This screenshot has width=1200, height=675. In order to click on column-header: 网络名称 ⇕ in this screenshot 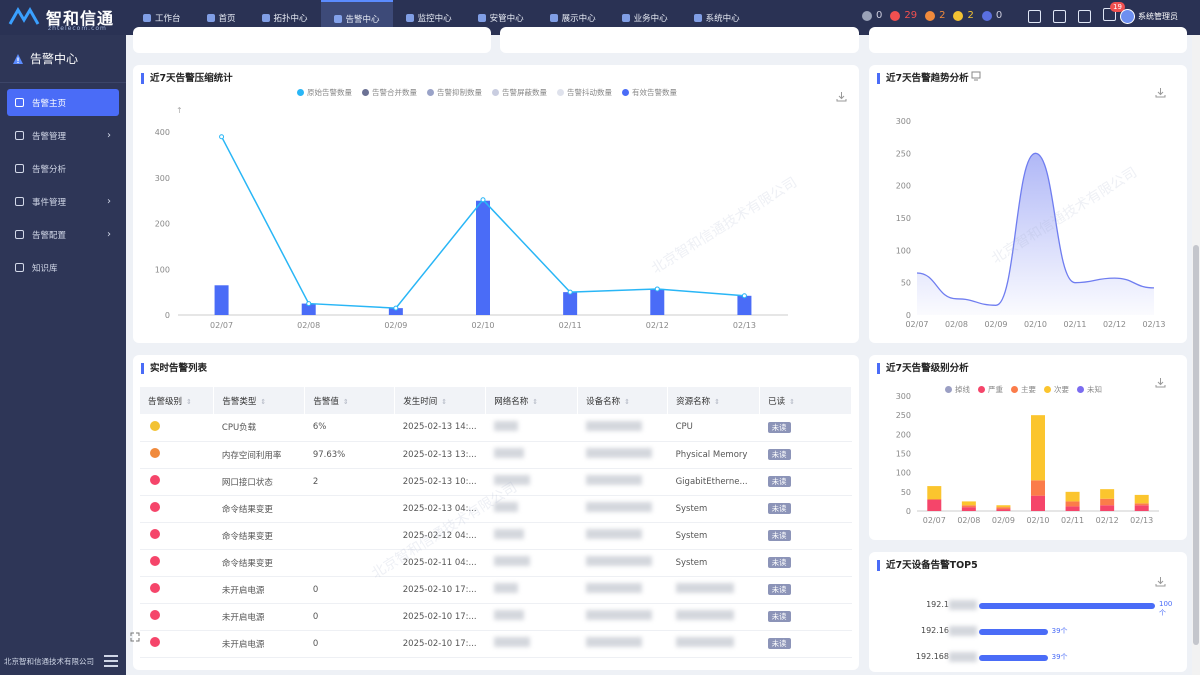, I will do `click(532, 400)`.